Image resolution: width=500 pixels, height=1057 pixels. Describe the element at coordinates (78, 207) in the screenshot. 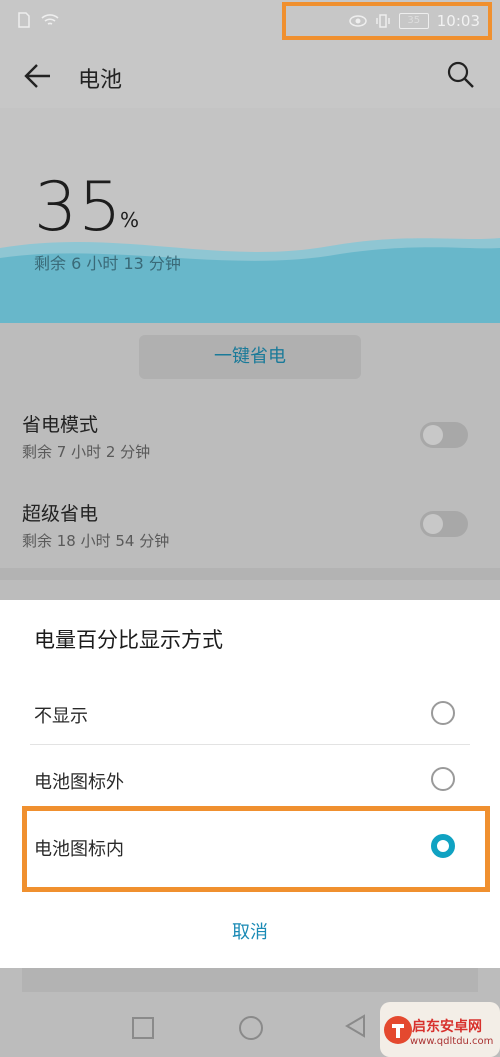

I see `battery-percent: 35` at that location.